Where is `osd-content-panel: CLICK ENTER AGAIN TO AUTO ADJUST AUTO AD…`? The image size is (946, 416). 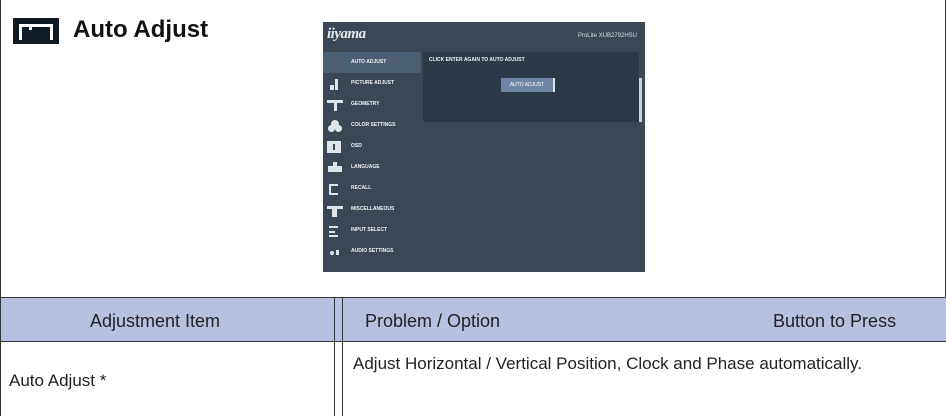
osd-content-panel: CLICK ENTER AGAIN TO AUTO ADJUST AUTO AD… is located at coordinates (531, 87).